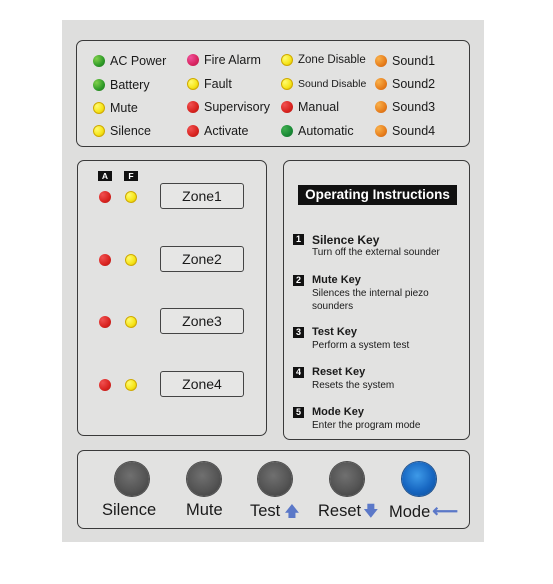 Image resolution: width=553 pixels, height=584 pixels. Describe the element at coordinates (99, 61) in the screenshot. I see `ac-power-led-icon` at that location.